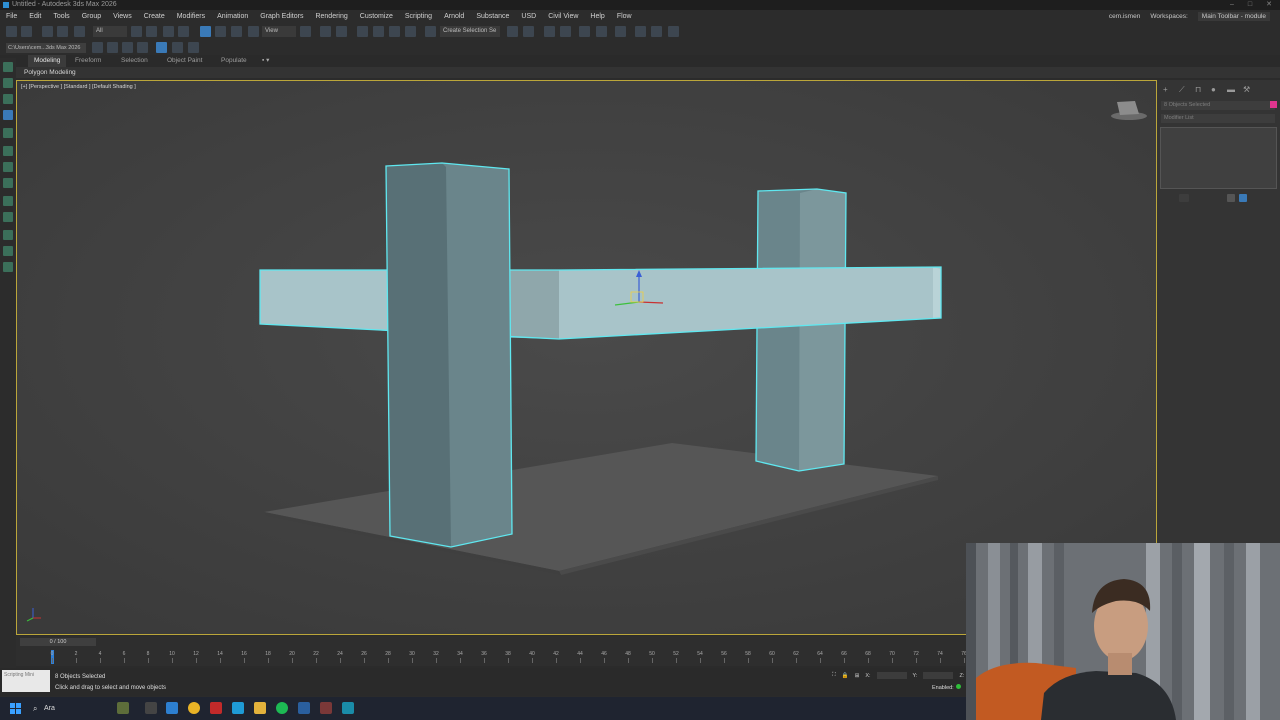  I want to click on remove-modifier-icon, so click(1231, 198).